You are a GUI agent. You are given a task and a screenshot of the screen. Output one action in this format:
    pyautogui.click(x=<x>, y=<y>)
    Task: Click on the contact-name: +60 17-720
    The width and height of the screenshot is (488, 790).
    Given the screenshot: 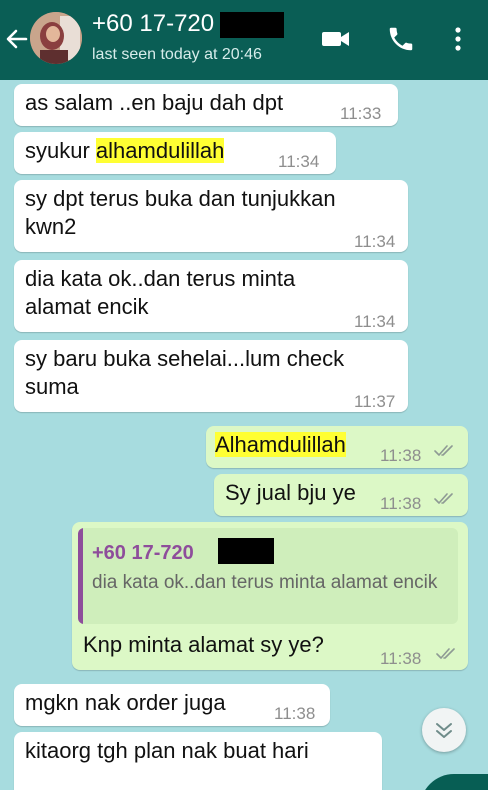 What is the action you would take?
    pyautogui.click(x=153, y=24)
    